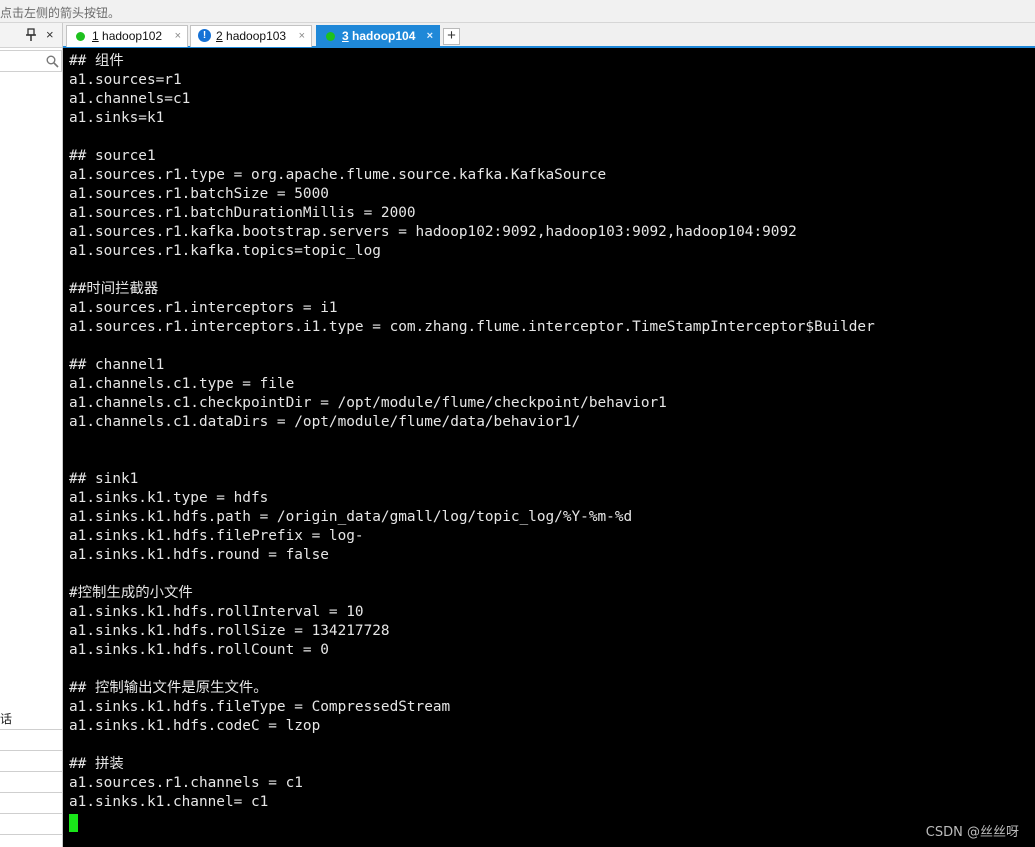 This screenshot has width=1035, height=847. I want to click on terminal-line: a1.sinks.k1.hdfs.rollInterval = 10, so click(216, 612).